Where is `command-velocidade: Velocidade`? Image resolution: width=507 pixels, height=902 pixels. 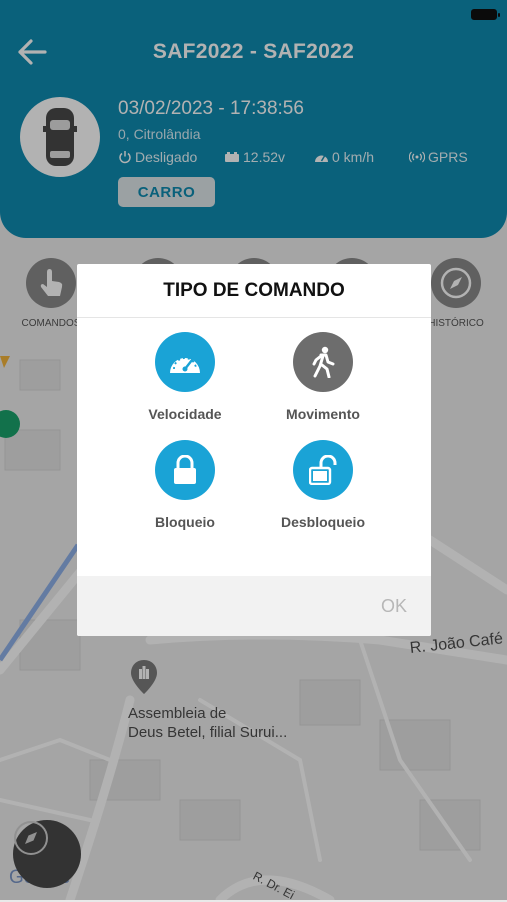 command-velocidade: Velocidade is located at coordinates (185, 377).